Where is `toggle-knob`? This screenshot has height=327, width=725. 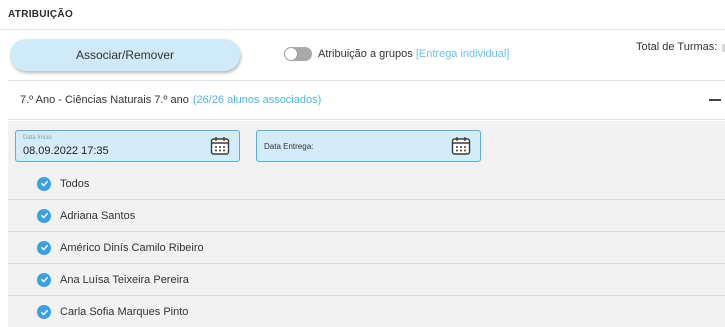
toggle-knob is located at coordinates (291, 54).